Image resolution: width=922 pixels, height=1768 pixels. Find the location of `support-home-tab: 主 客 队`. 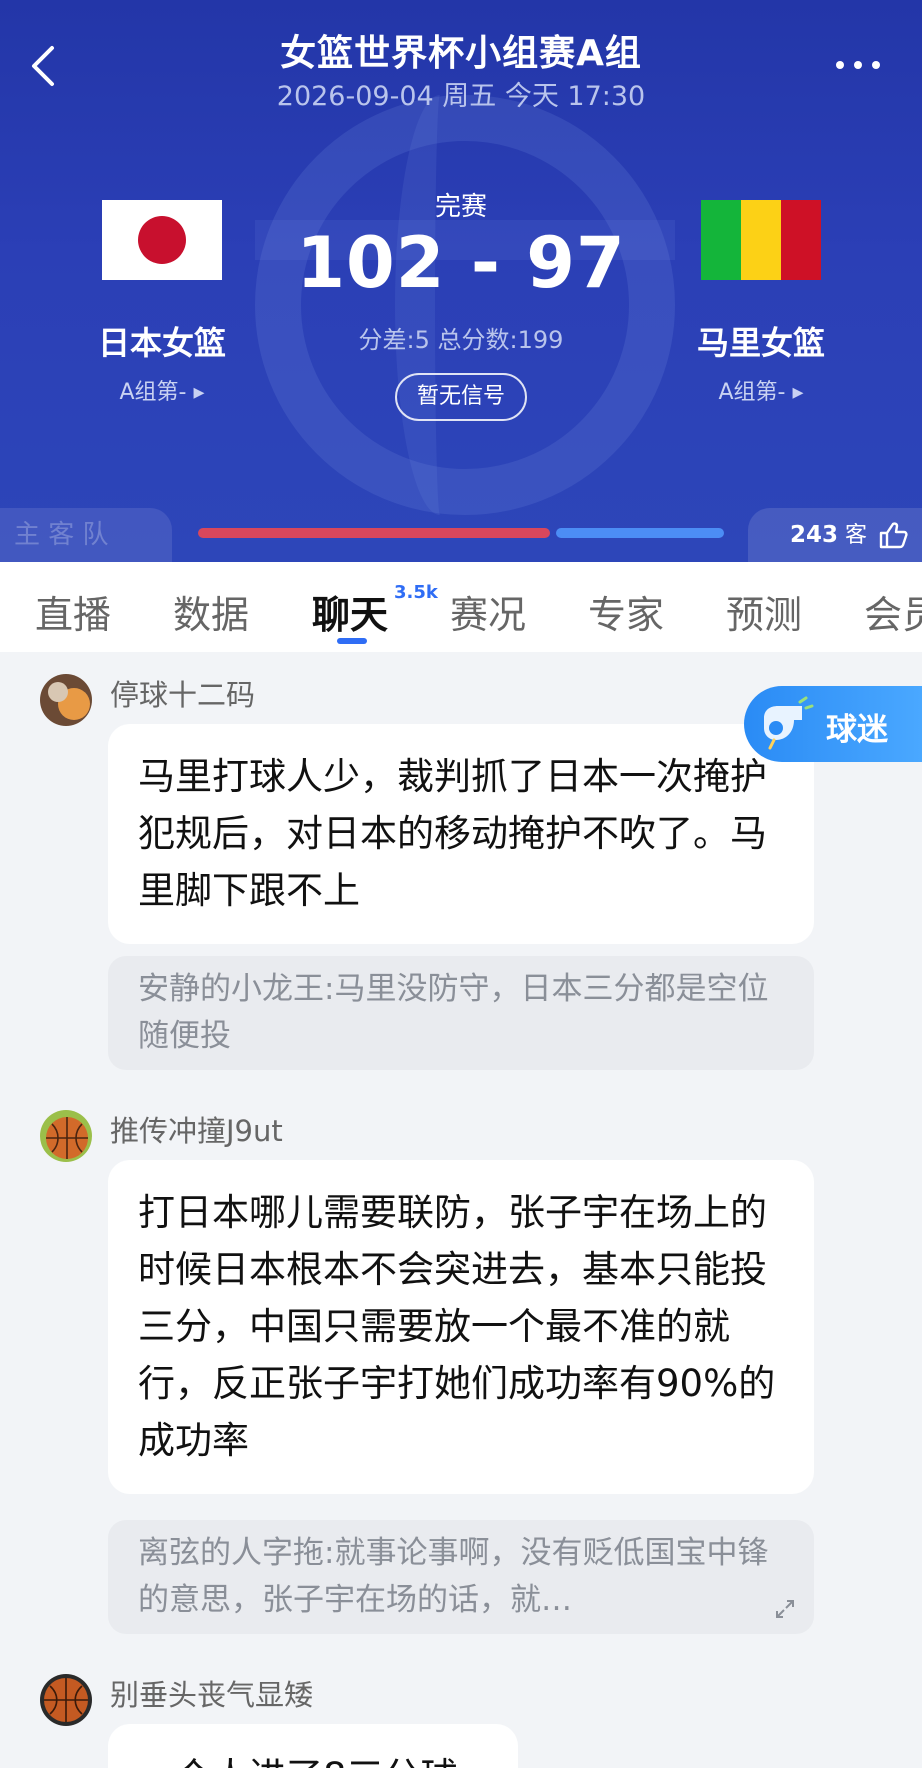

support-home-tab: 主 客 队 is located at coordinates (86, 535).